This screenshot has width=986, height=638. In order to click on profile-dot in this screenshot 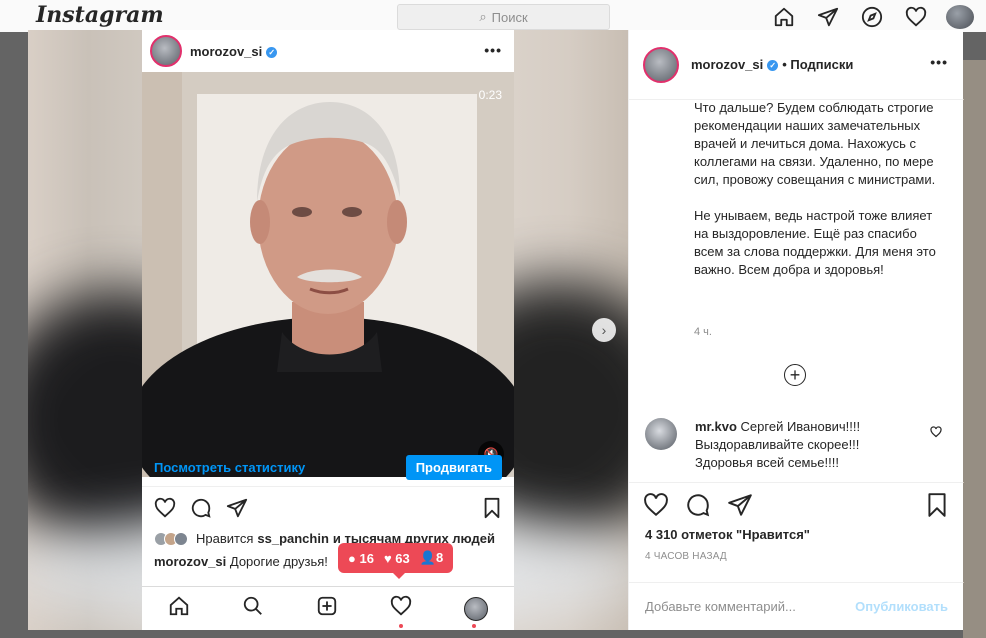, I will do `click(474, 626)`.